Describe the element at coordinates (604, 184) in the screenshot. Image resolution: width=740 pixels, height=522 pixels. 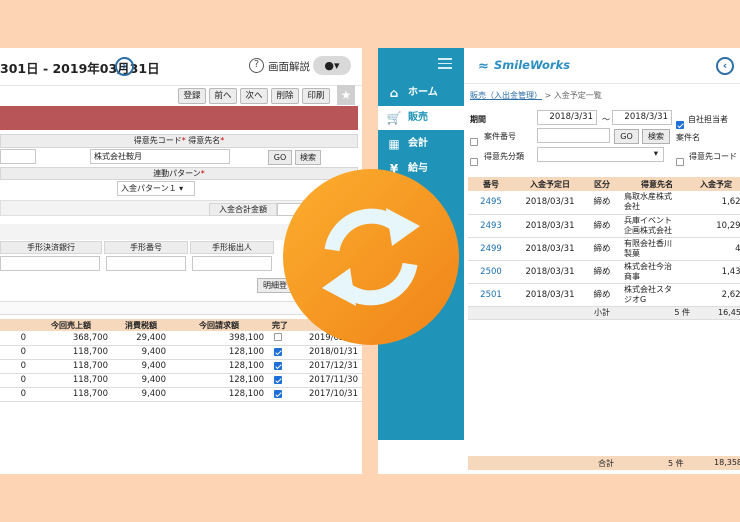
I see `table-header-row: 番号 入金予定日 区分 得意先名 入金予定` at that location.